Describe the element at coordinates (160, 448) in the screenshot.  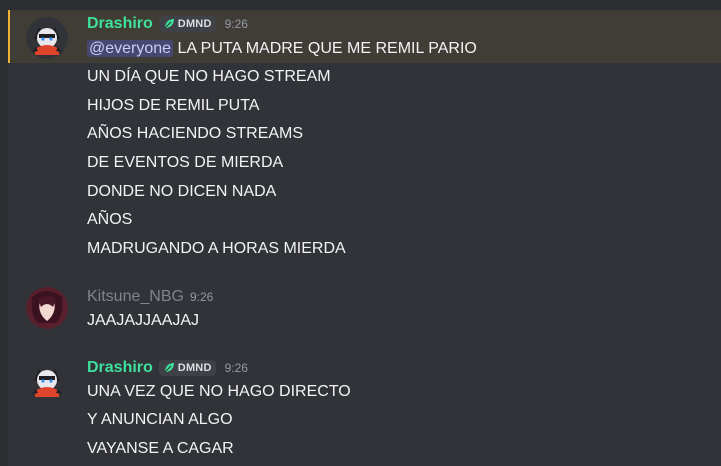
I see `message-line: VAYANSE A CAGAR` at that location.